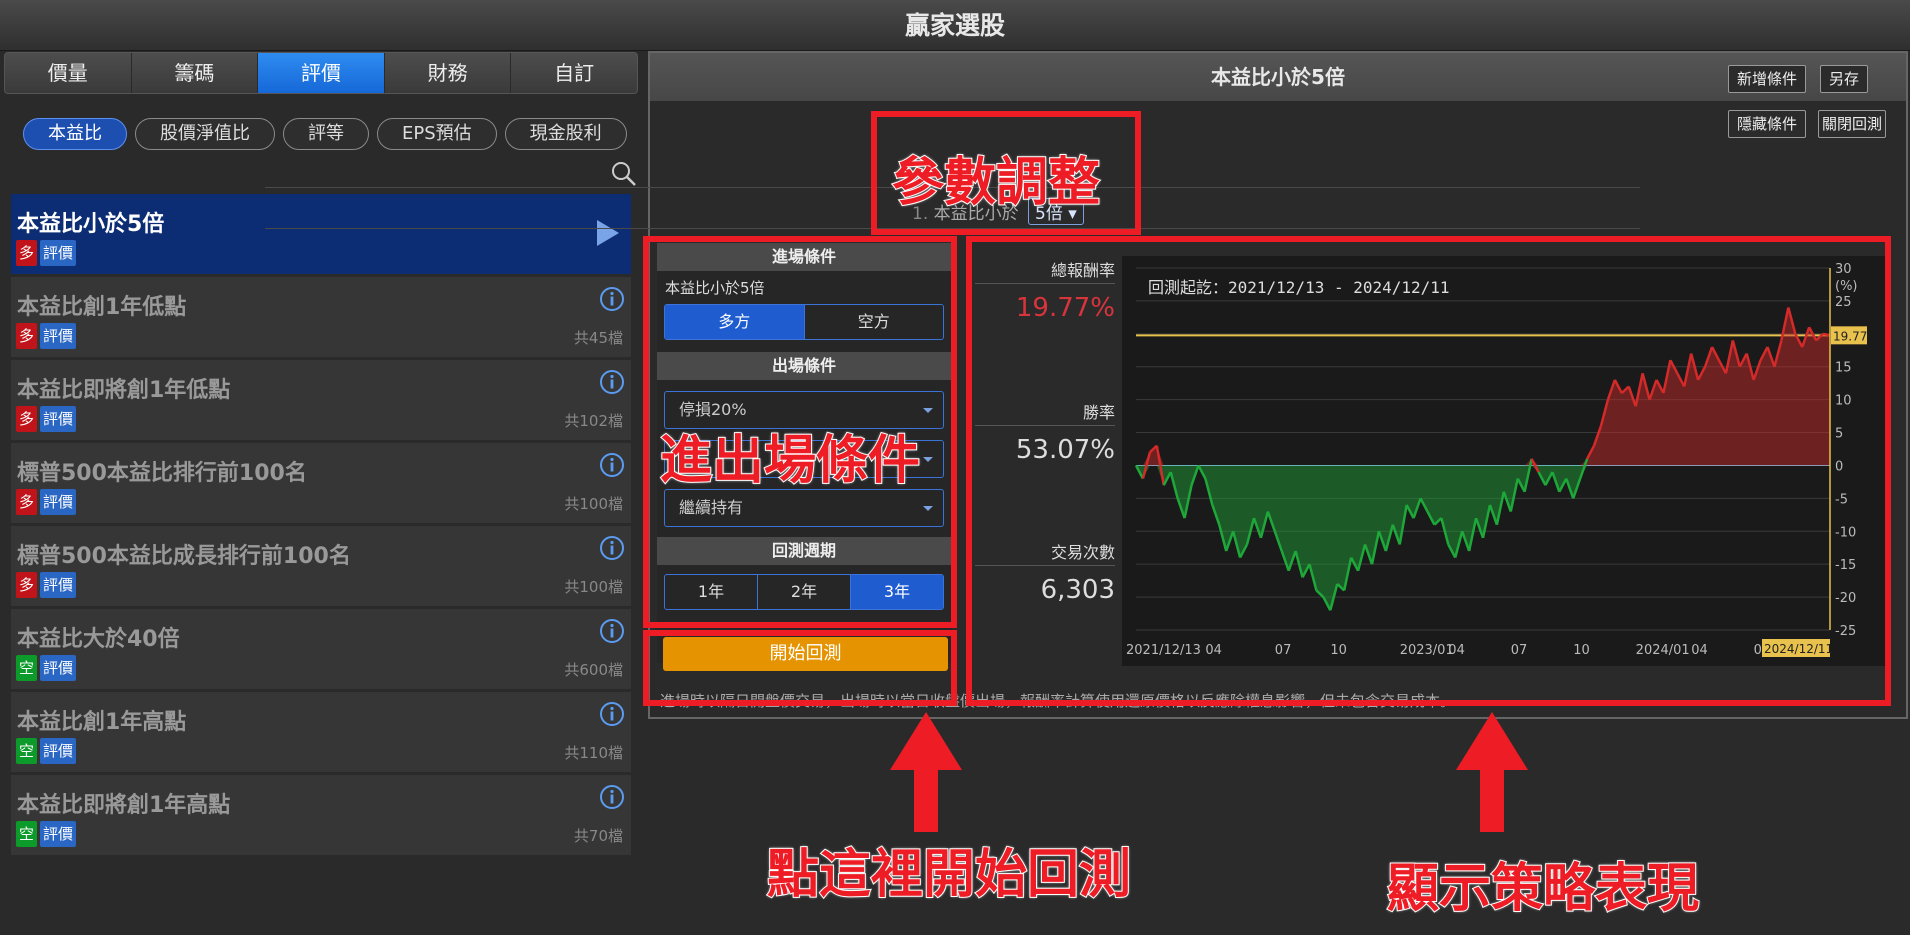 Image resolution: width=1910 pixels, height=935 pixels. What do you see at coordinates (102, 722) in the screenshot?
I see `strategy-title: 本益比創1年高點` at bounding box center [102, 722].